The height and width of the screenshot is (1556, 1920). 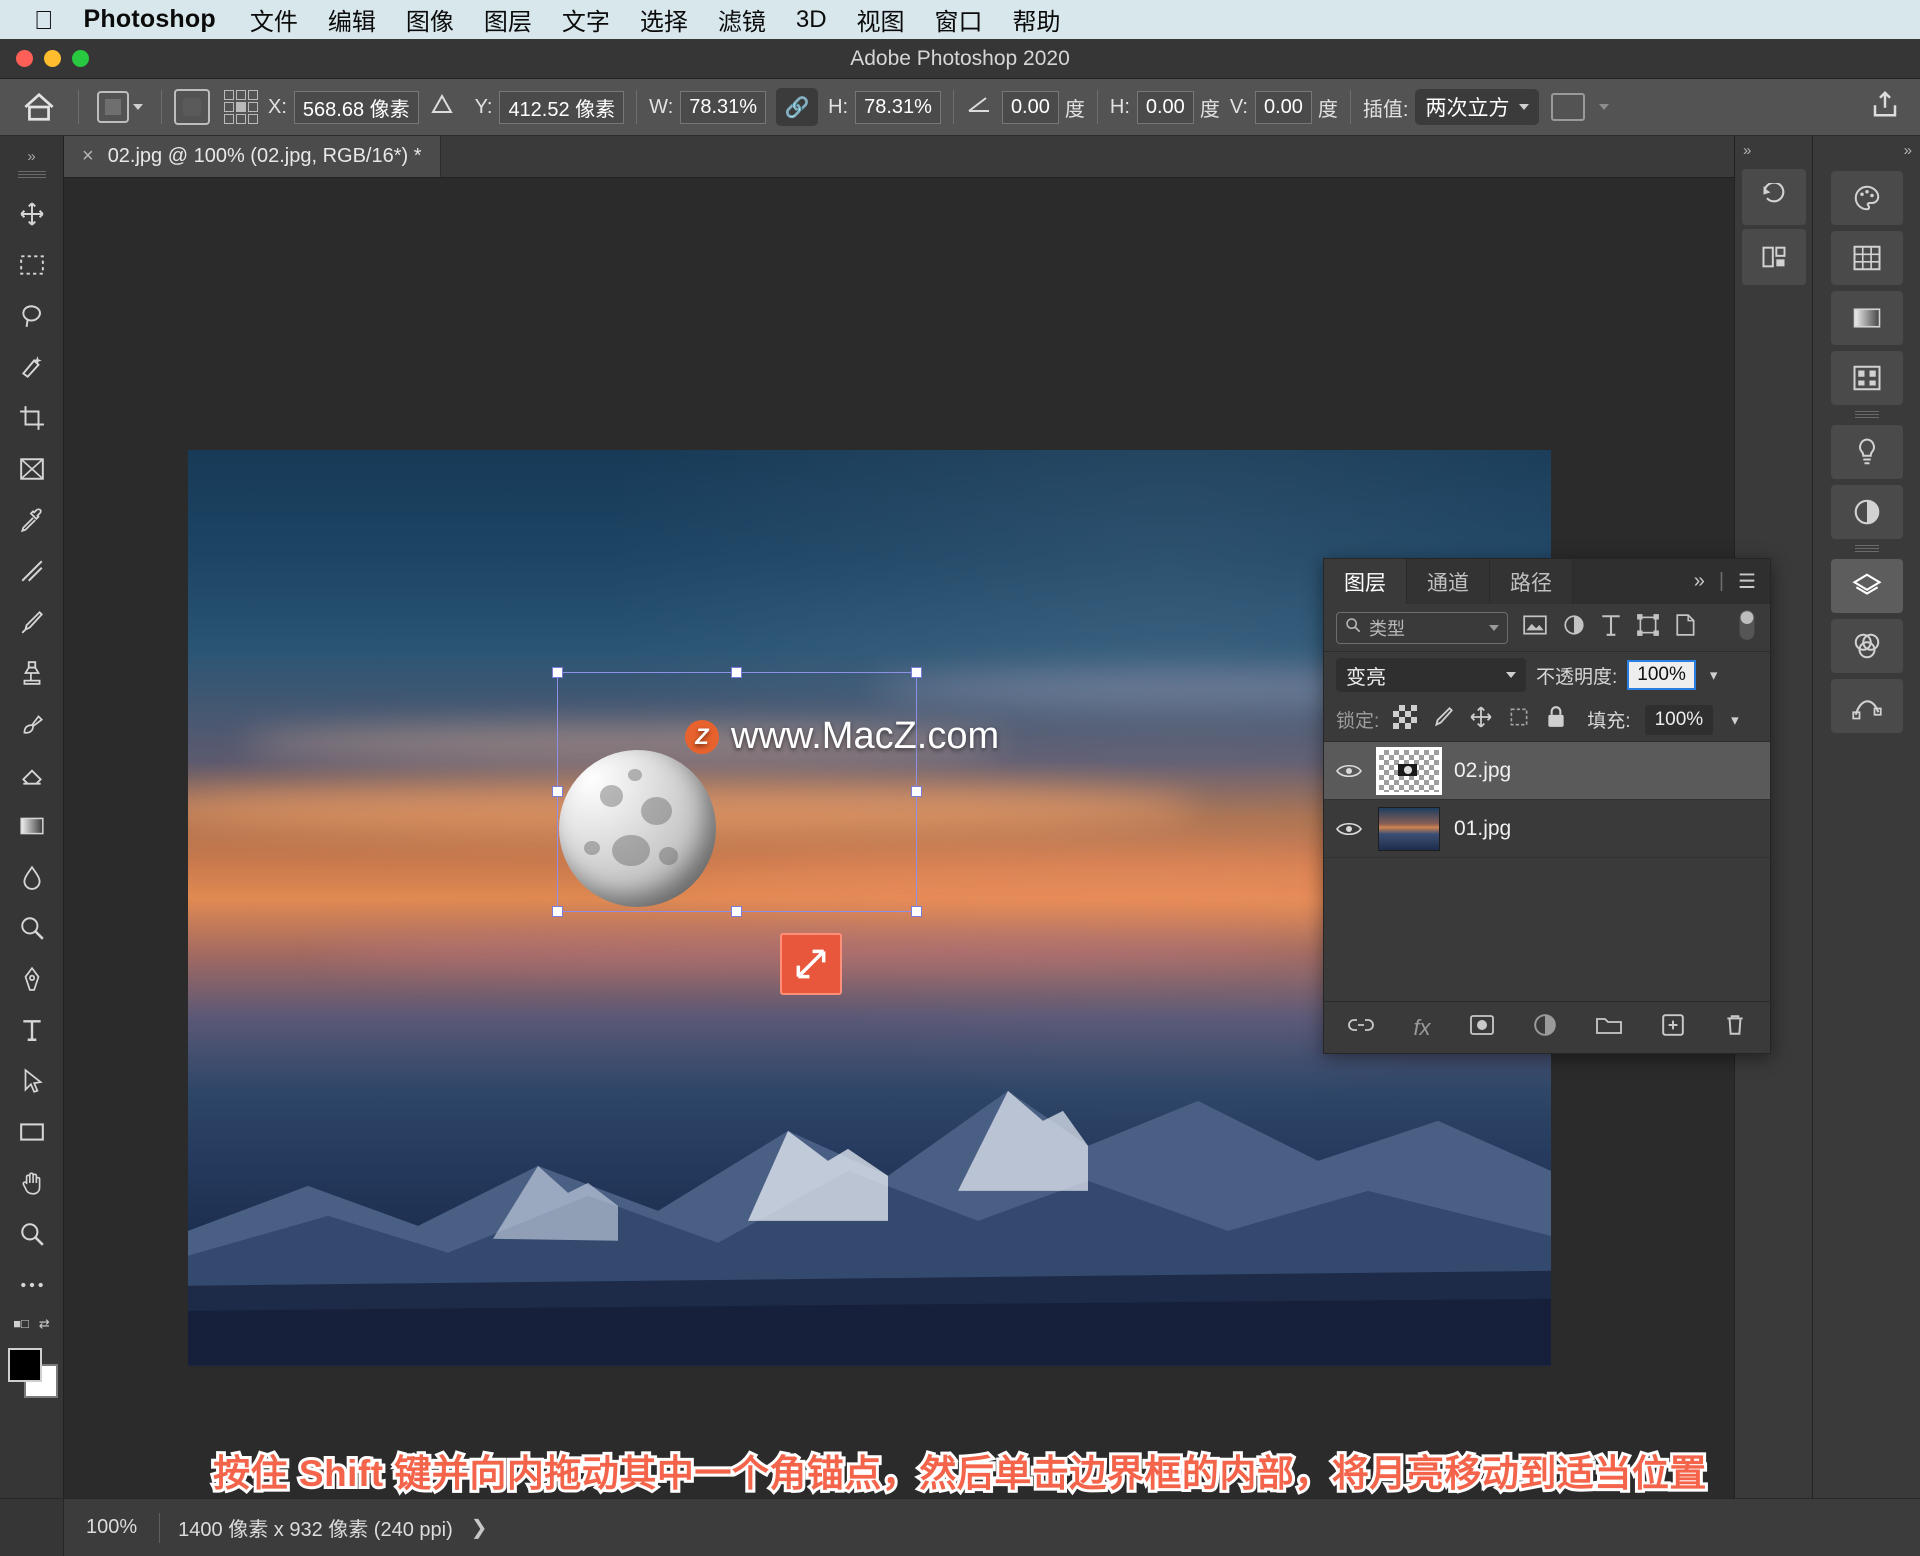 What do you see at coordinates (32, 1284) in the screenshot?
I see `more-tools-icon` at bounding box center [32, 1284].